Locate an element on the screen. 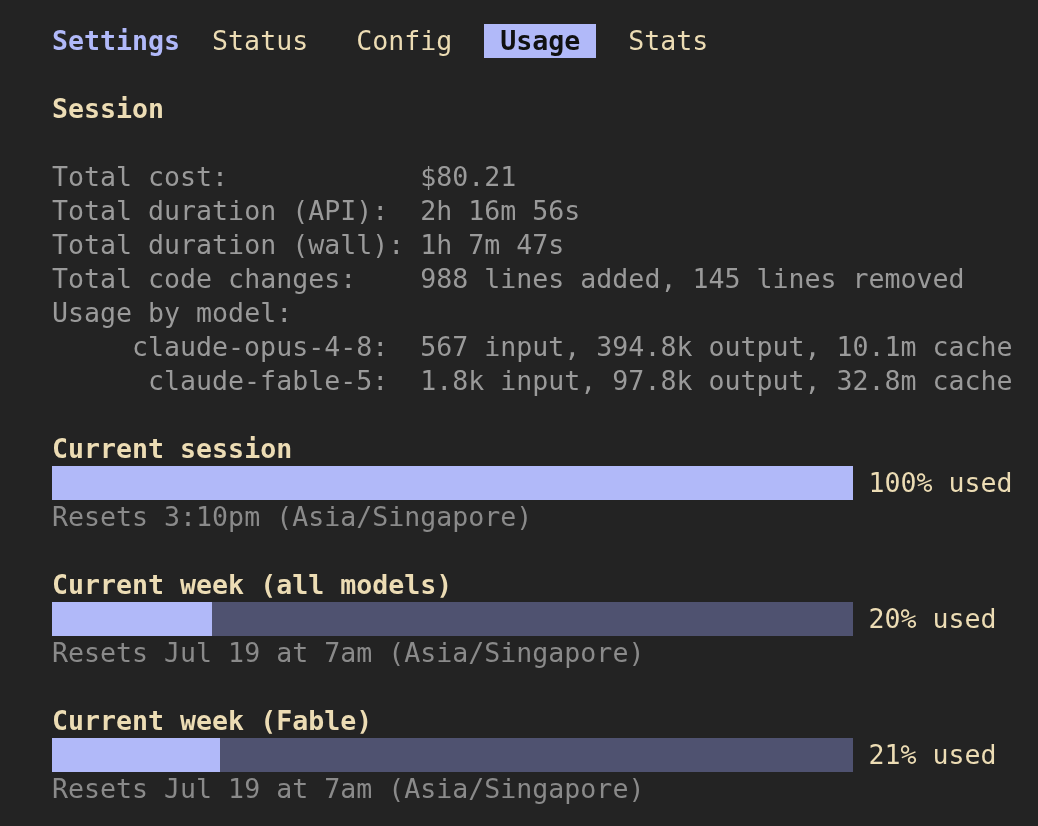 The width and height of the screenshot is (1038, 826). model-usage: 1.8k input, 97.8k output, 32.8m cache is located at coordinates (716, 381).